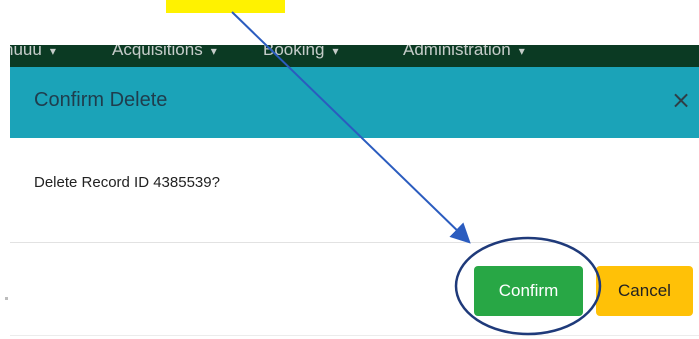 This screenshot has width=699, height=339. Describe the element at coordinates (354, 335) in the screenshot. I see `modal-bottom-divider` at that location.